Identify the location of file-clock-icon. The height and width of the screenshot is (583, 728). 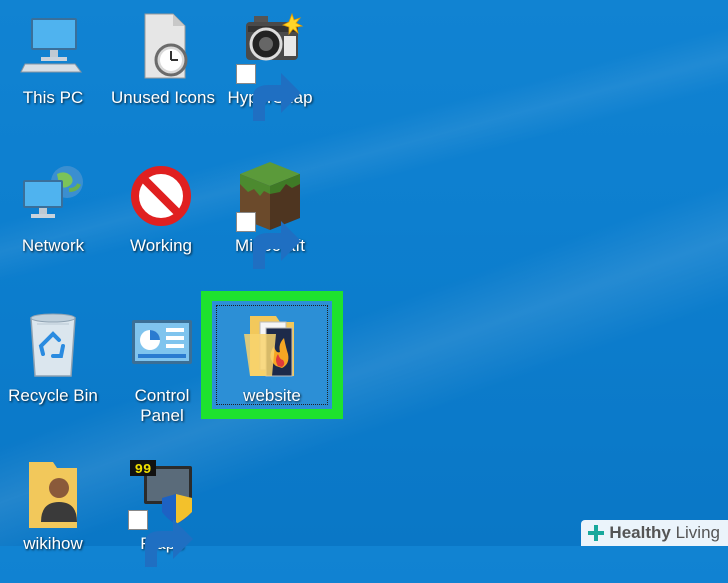
(163, 48).